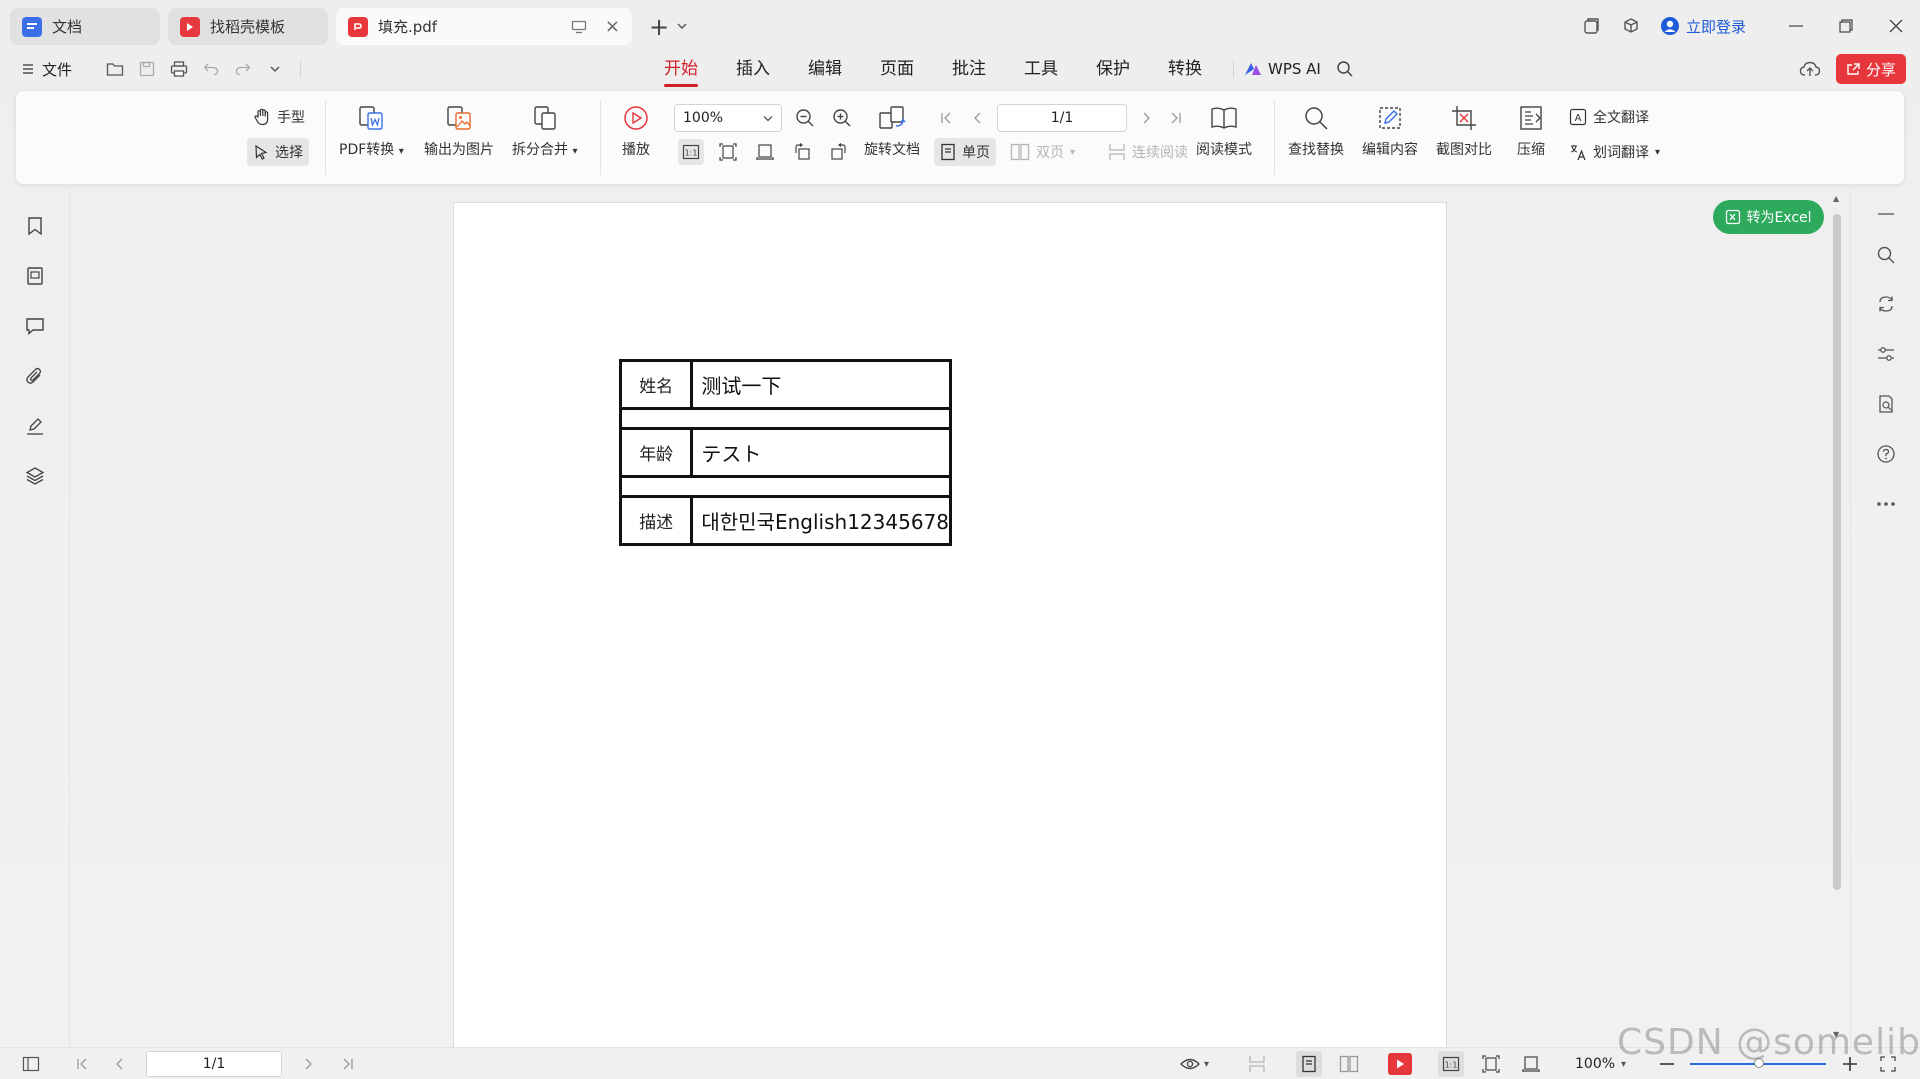 This screenshot has height=1079, width=1920. I want to click on compress-button: 压缩, so click(1531, 130).